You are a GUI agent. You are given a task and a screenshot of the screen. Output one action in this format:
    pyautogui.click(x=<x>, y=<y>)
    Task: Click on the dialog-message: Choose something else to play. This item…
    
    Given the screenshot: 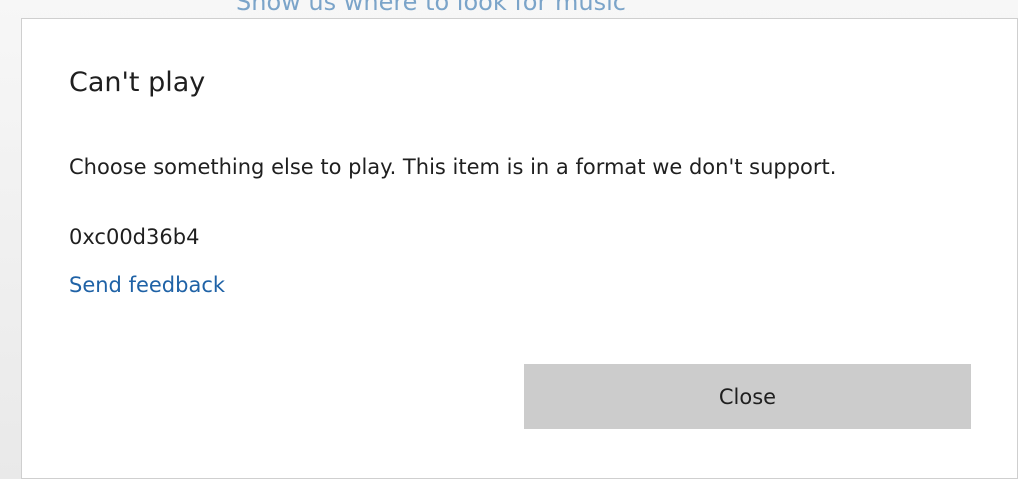 What is the action you would take?
    pyautogui.click(x=453, y=167)
    